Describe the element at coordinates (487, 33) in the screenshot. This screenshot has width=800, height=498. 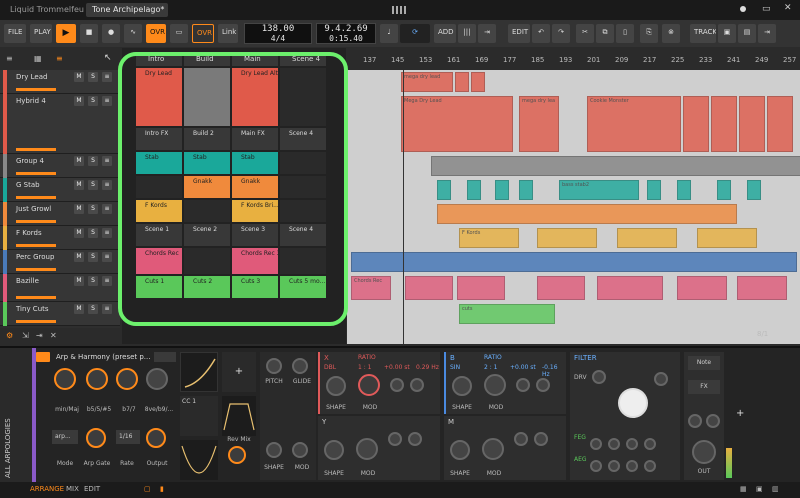
I see `arrow-icon: ⇥` at that location.